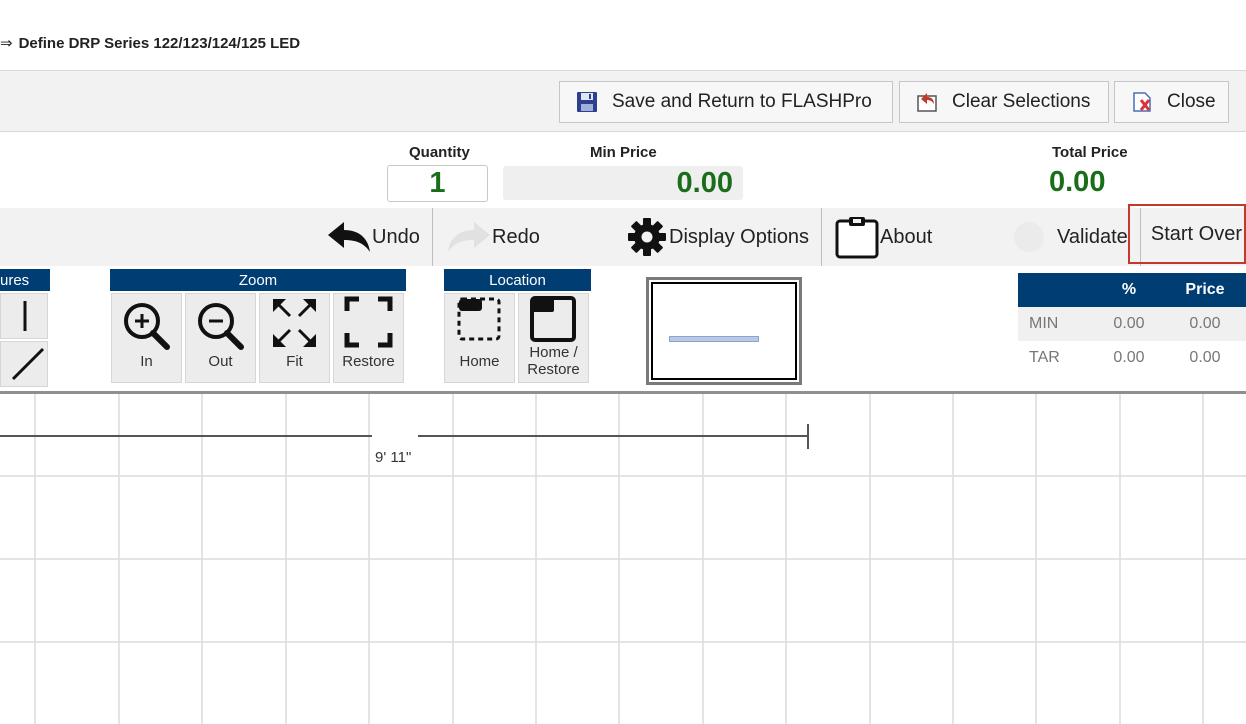 The width and height of the screenshot is (1246, 724). I want to click on price-table-header-row: % Price, so click(1132, 290).